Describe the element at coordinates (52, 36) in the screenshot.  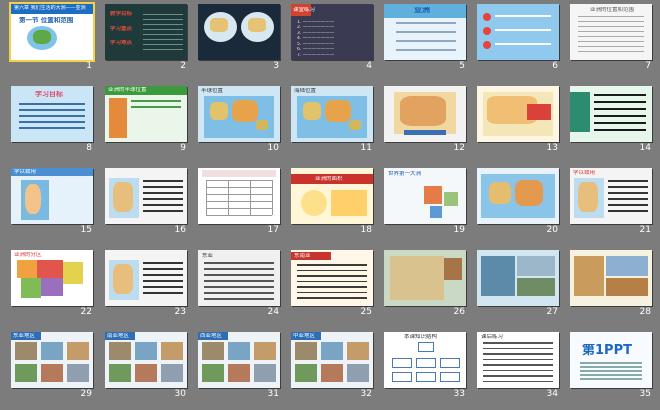
I see `slide-thumbnail-1: 第六章 我们生活的大洲——亚洲 第一节 位置和范围 1` at that location.